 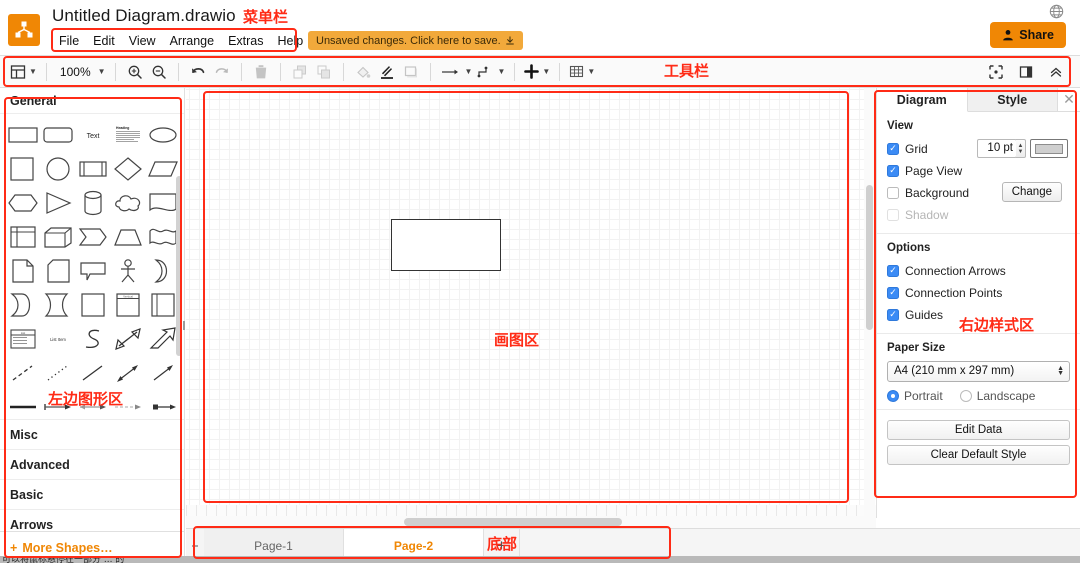 What do you see at coordinates (978, 371) in the screenshot?
I see `paper-size-select: A4 (210 mm x 297 mm) ▲ ▼` at bounding box center [978, 371].